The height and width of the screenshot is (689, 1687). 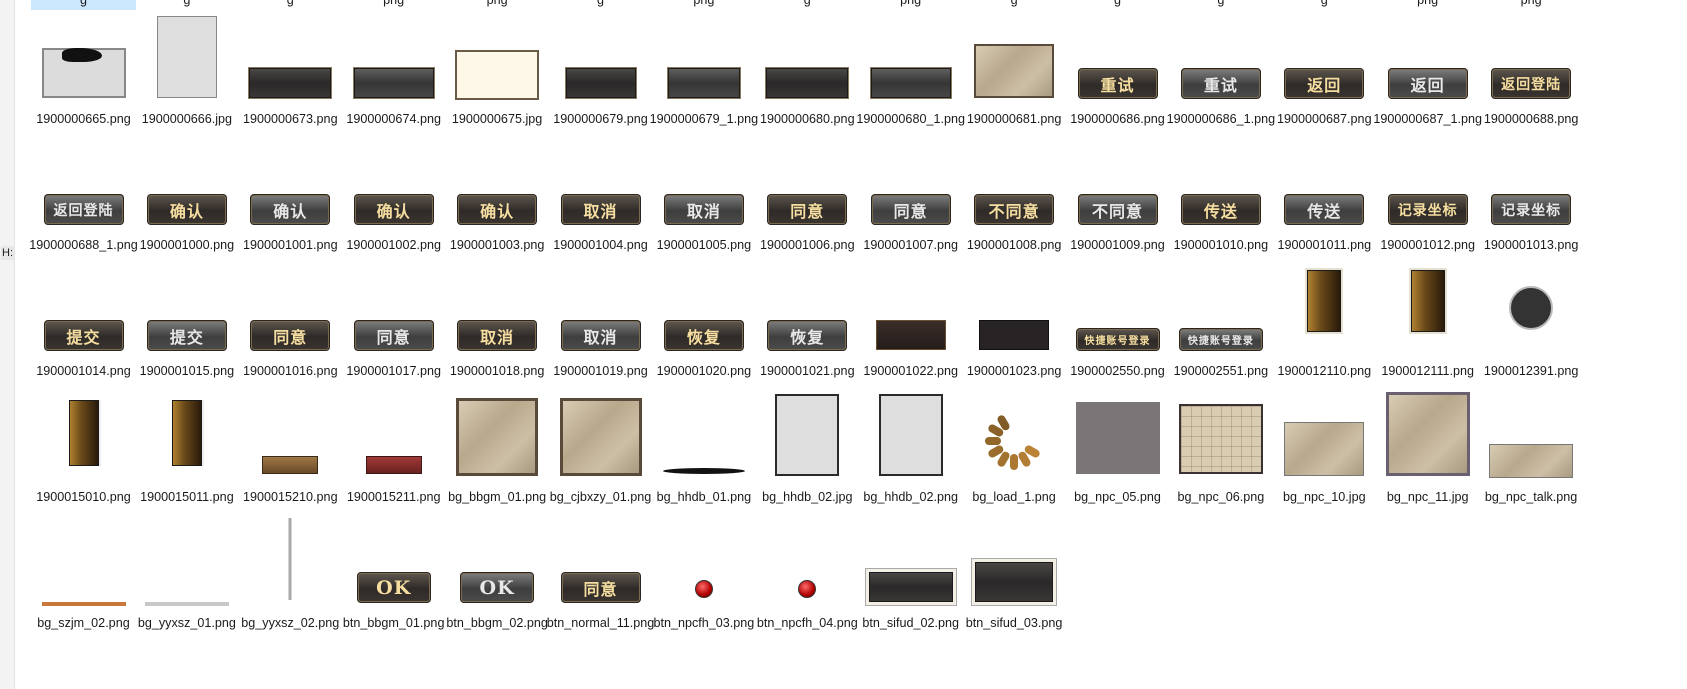 I want to click on btn-gray-art: 记录坐标, so click(x=1531, y=209).